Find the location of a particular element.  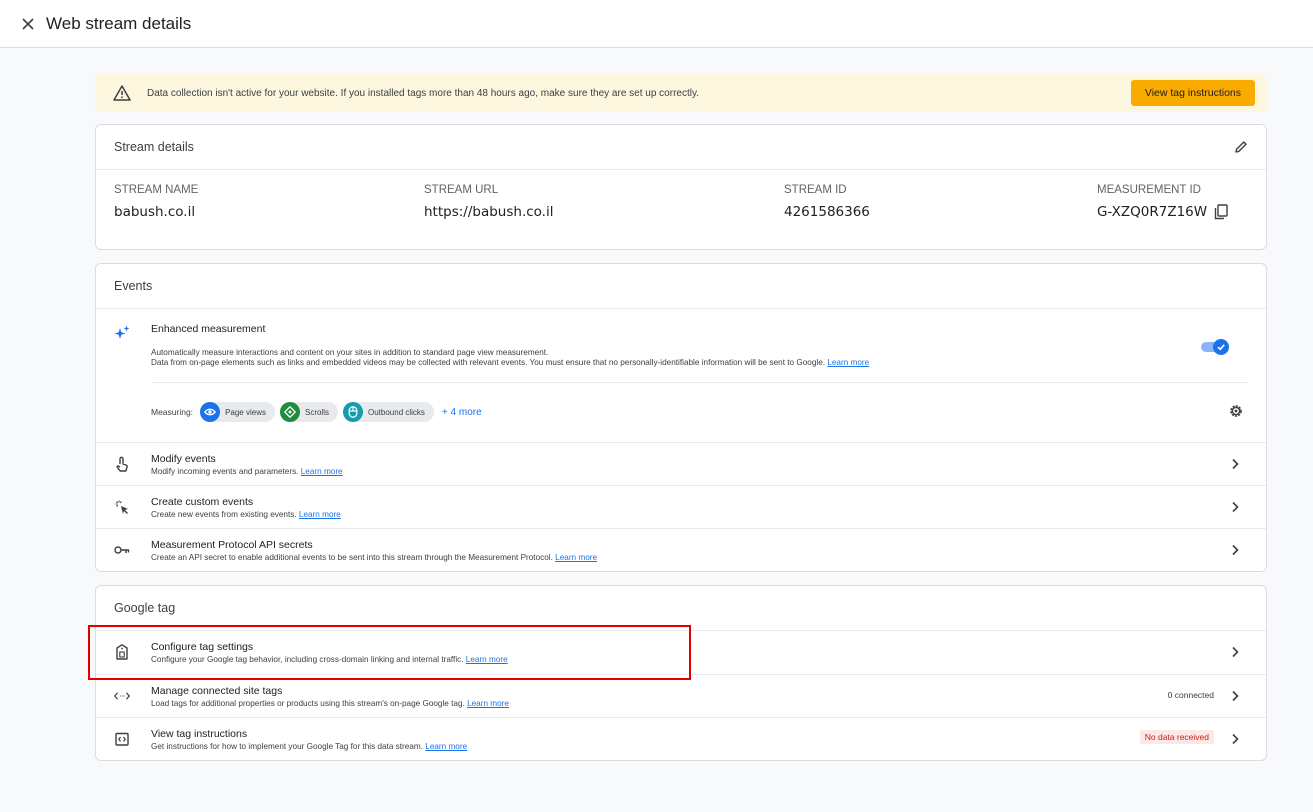

divider is located at coordinates (699, 382).